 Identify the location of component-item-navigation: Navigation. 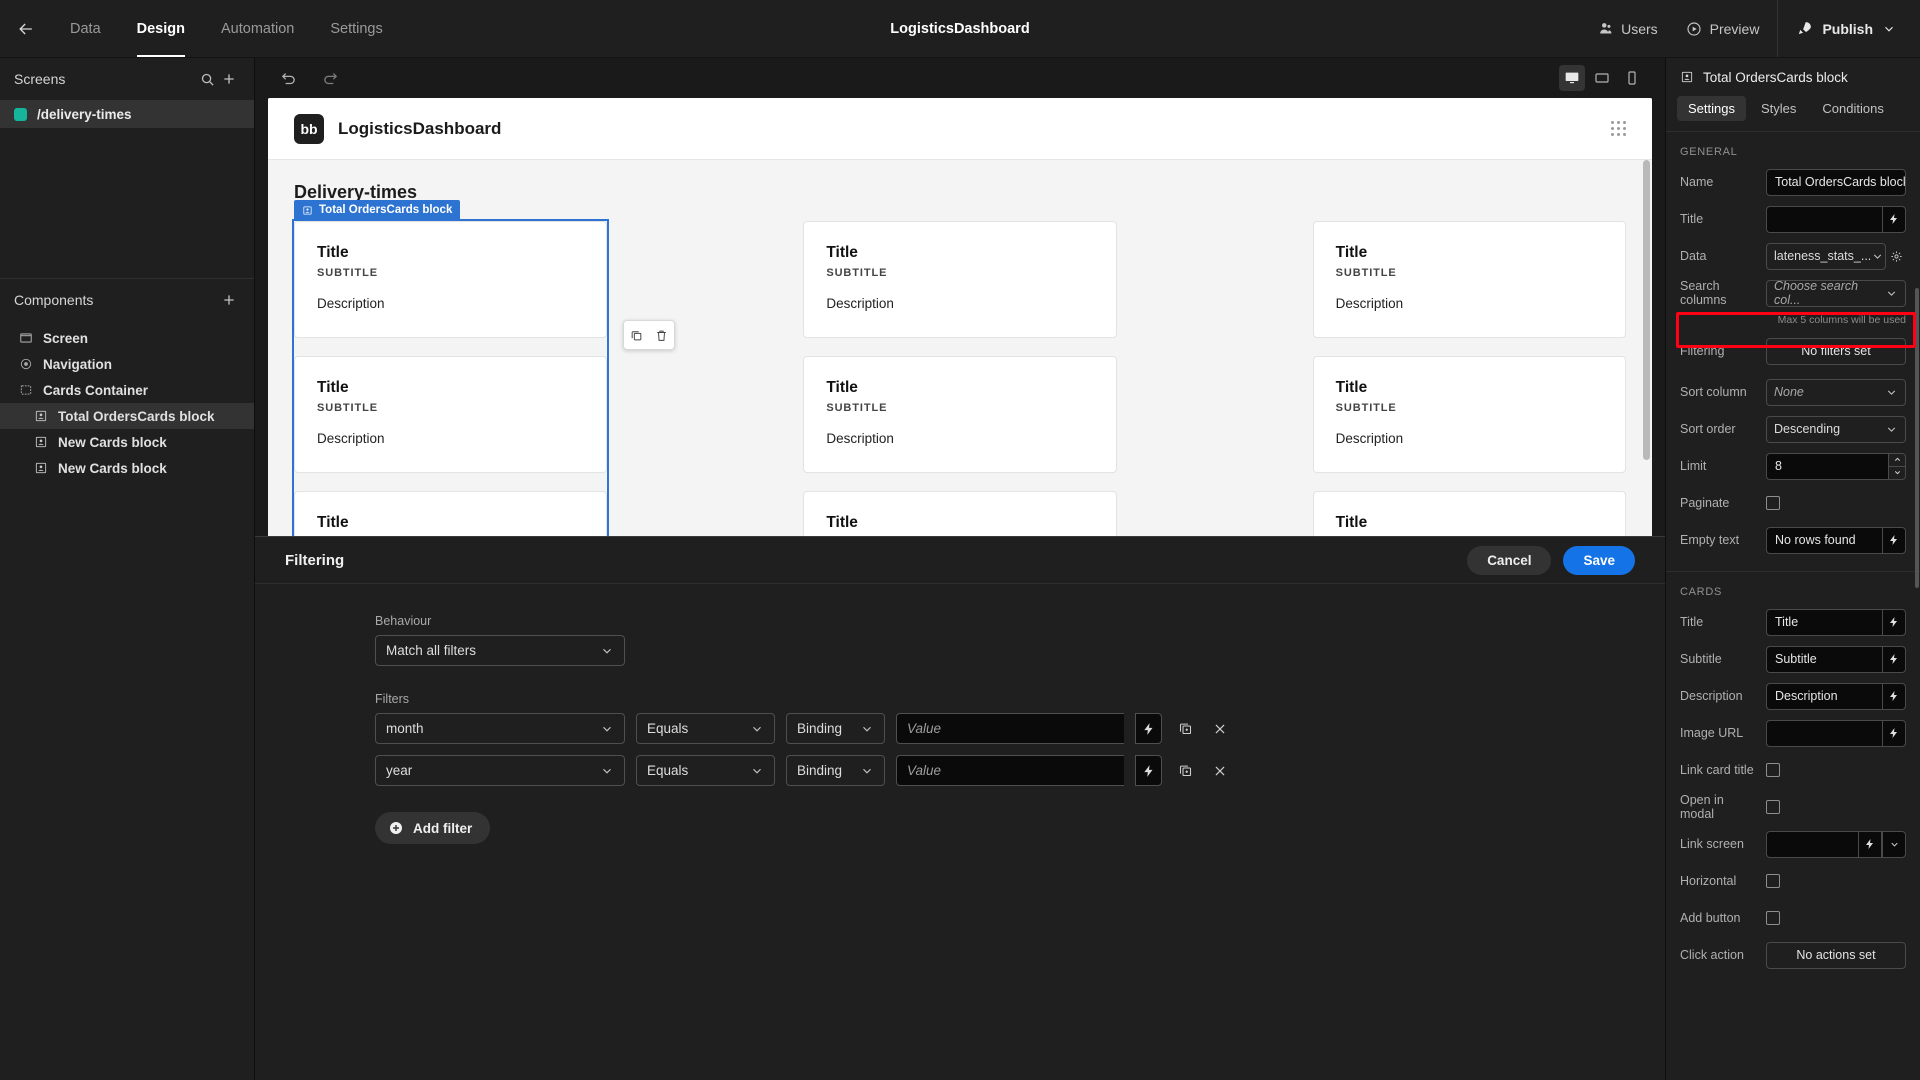
(127, 364).